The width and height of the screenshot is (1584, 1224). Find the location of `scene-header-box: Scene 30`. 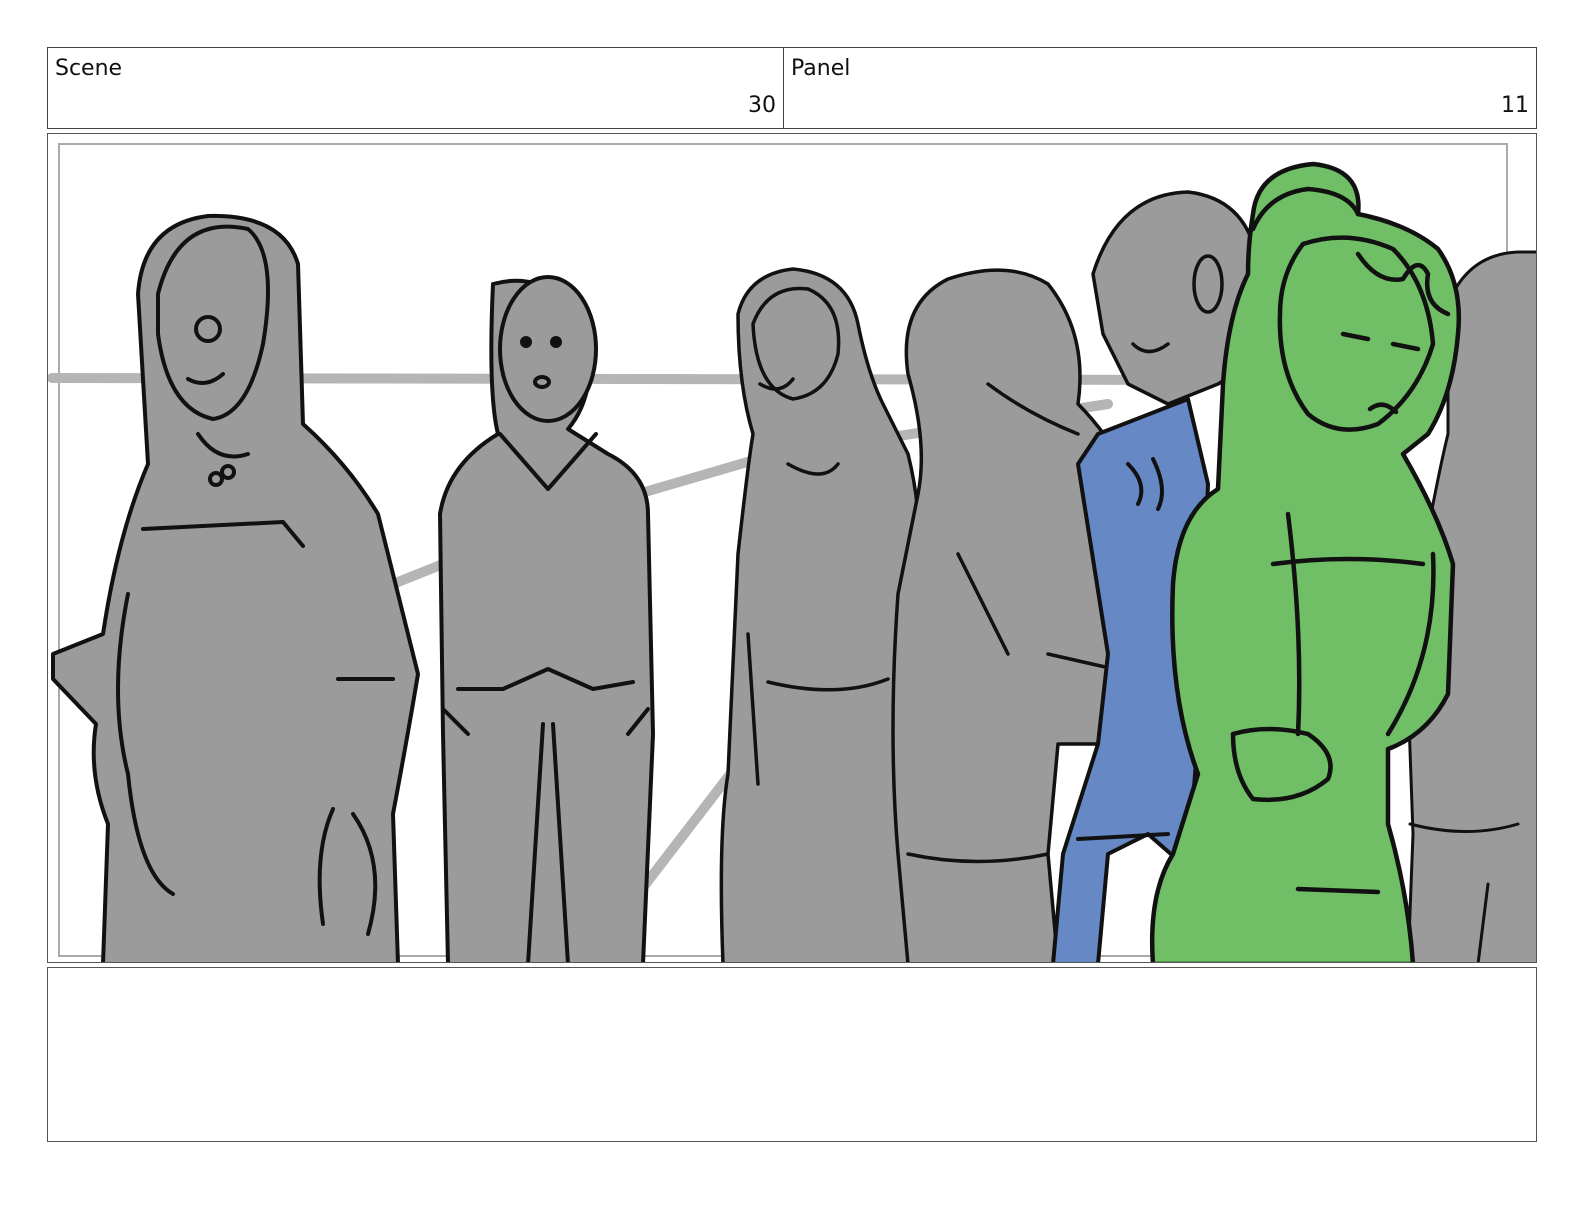

scene-header-box: Scene 30 is located at coordinates (415, 88).